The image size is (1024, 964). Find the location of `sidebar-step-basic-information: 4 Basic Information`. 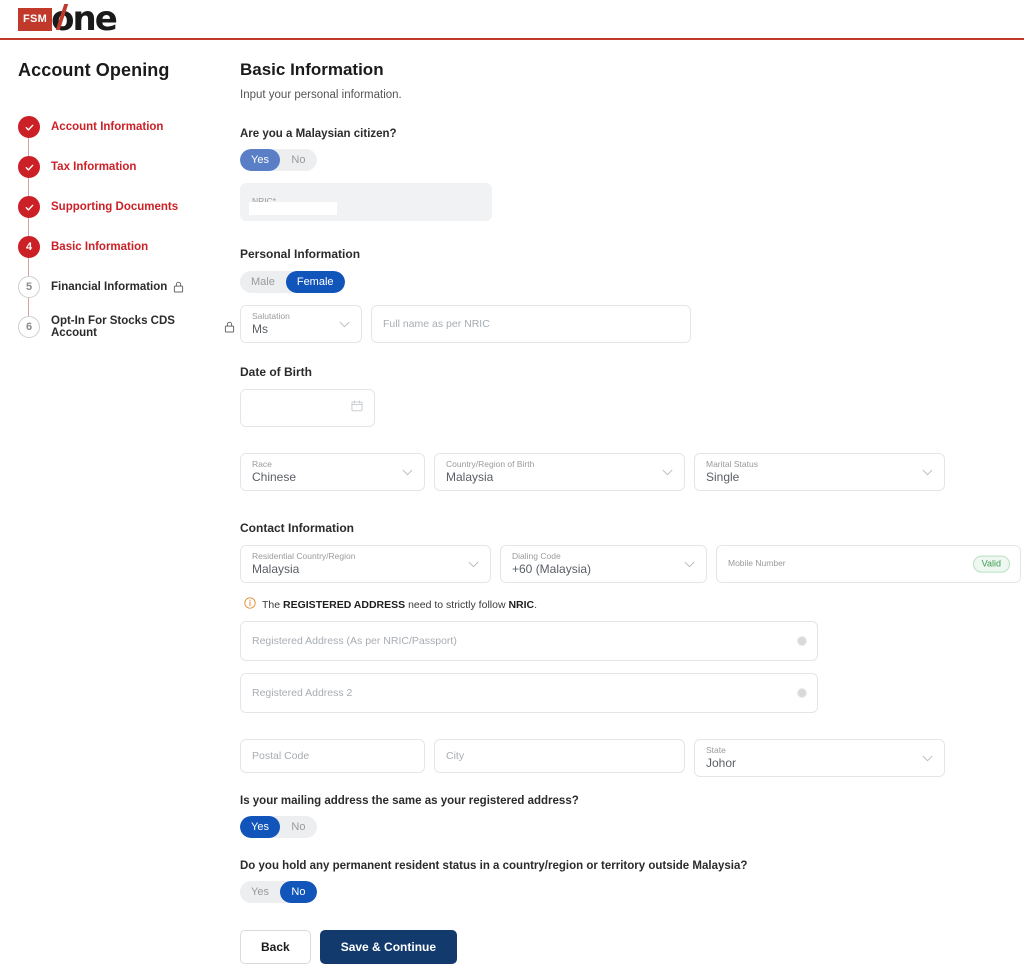

sidebar-step-basic-information: 4 Basic Information is located at coordinates (126, 247).